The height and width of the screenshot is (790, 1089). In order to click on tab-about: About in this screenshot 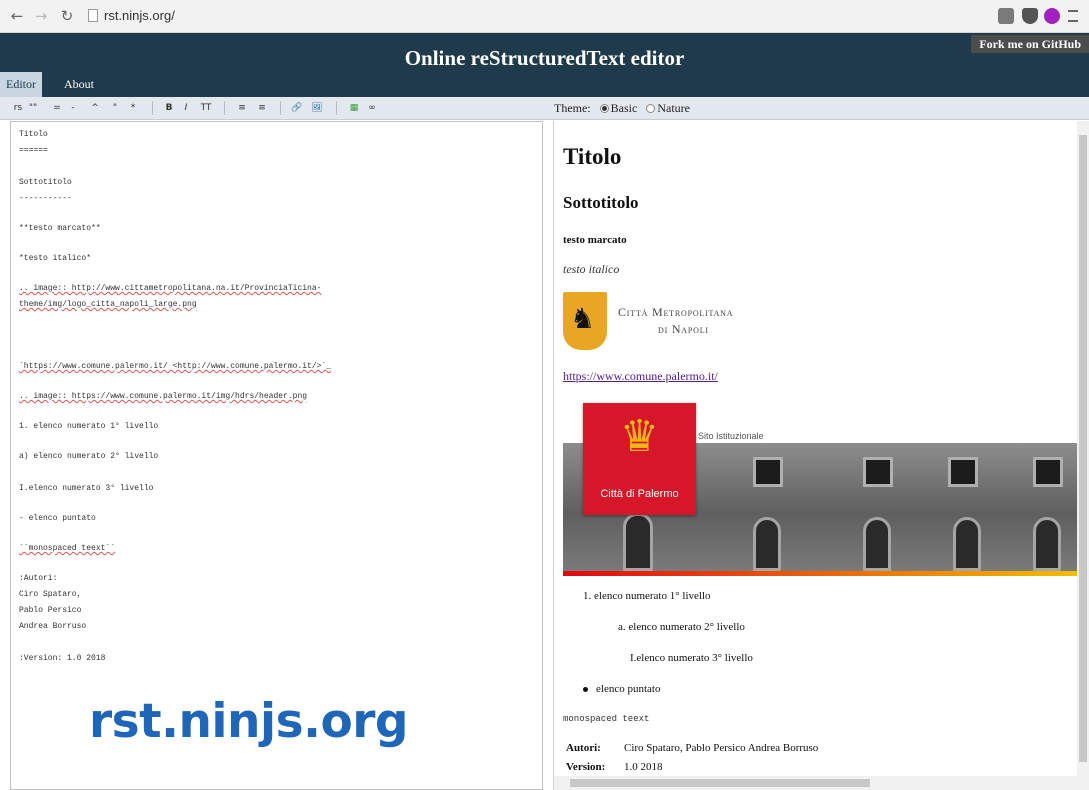, I will do `click(79, 84)`.